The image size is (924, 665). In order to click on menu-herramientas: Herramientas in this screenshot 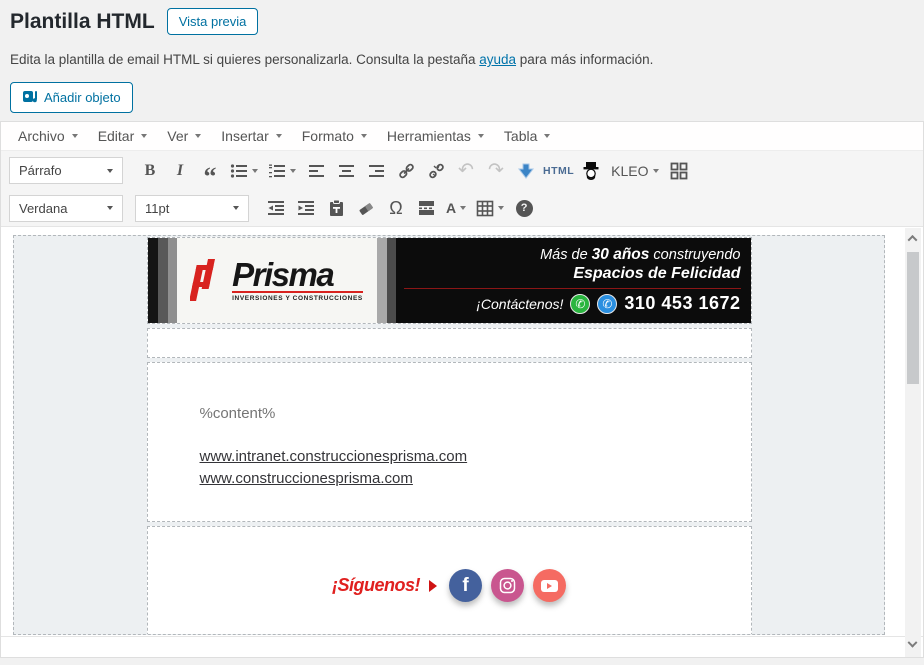, I will do `click(435, 136)`.